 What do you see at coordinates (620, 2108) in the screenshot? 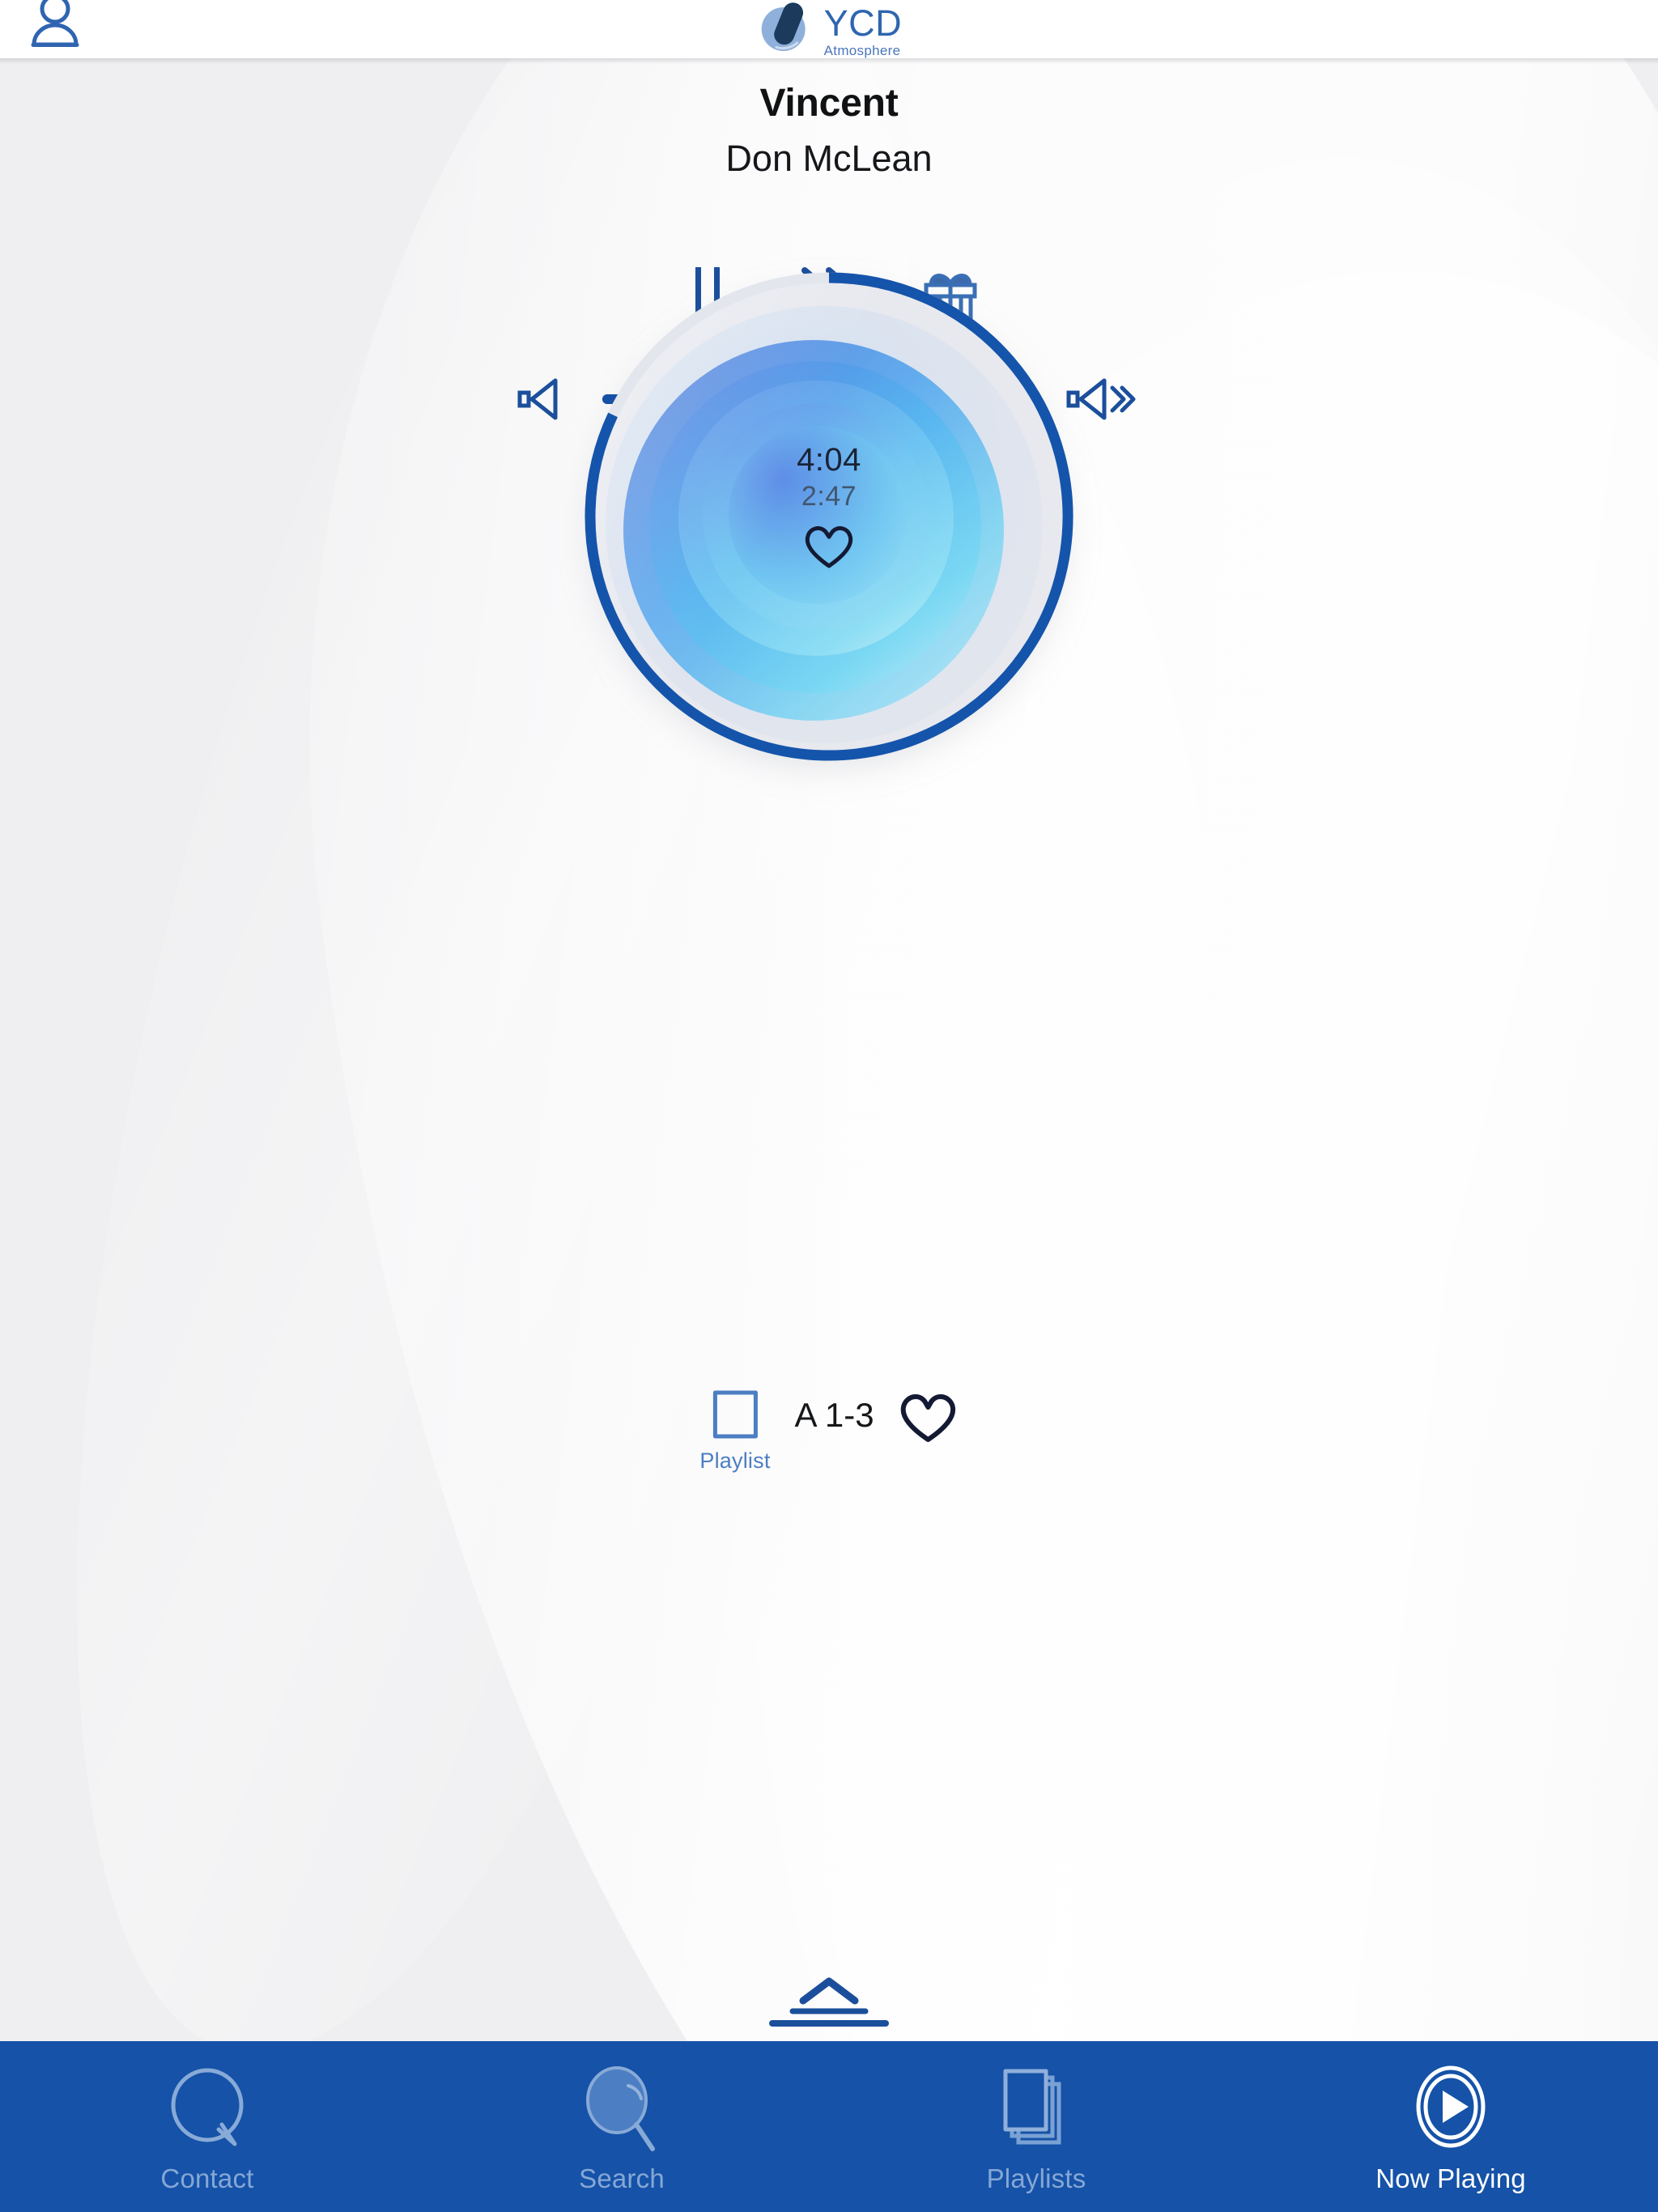
I see `magnifier-icon` at bounding box center [620, 2108].